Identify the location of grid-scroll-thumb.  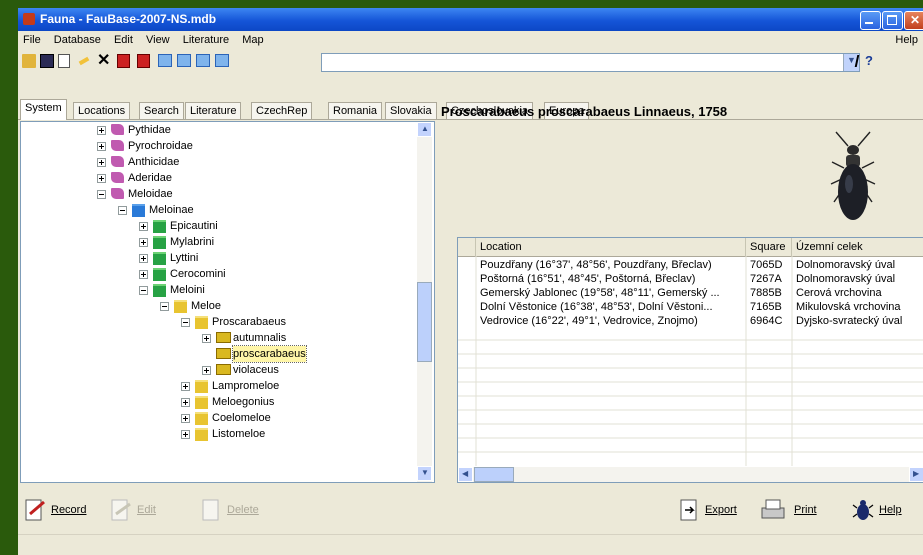
(494, 474).